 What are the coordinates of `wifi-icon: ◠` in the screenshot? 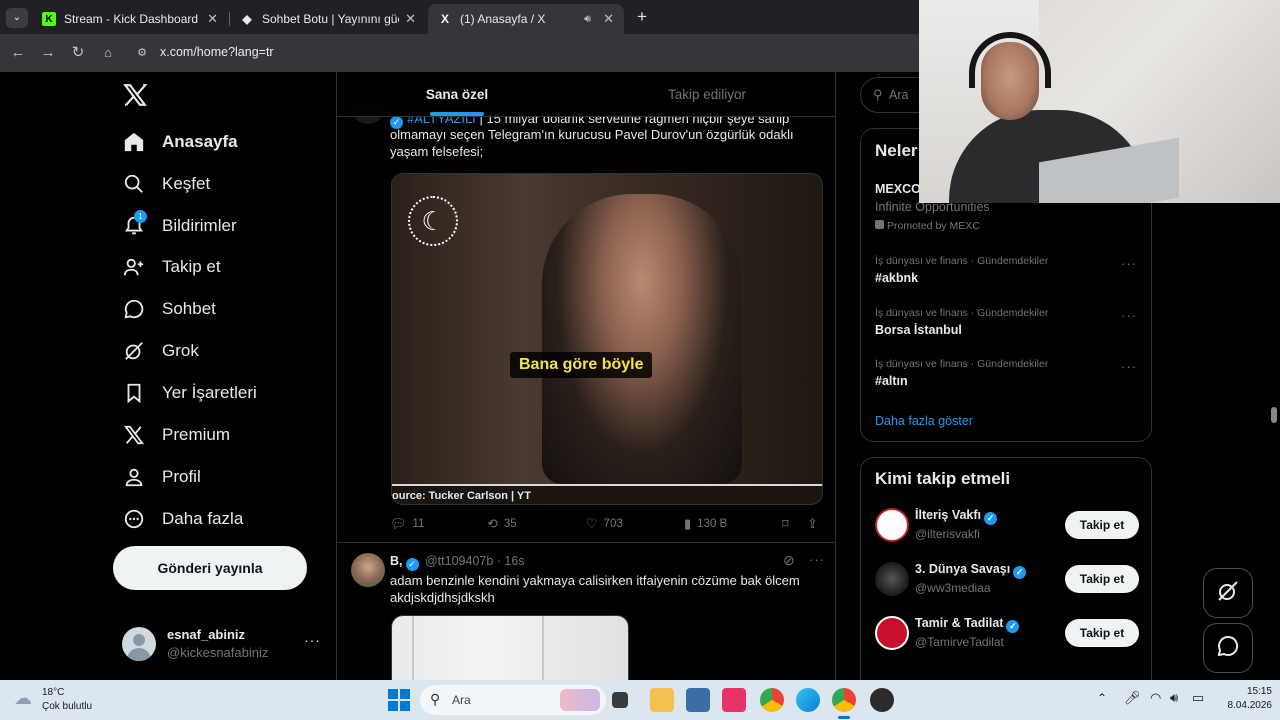 It's located at (1155, 698).